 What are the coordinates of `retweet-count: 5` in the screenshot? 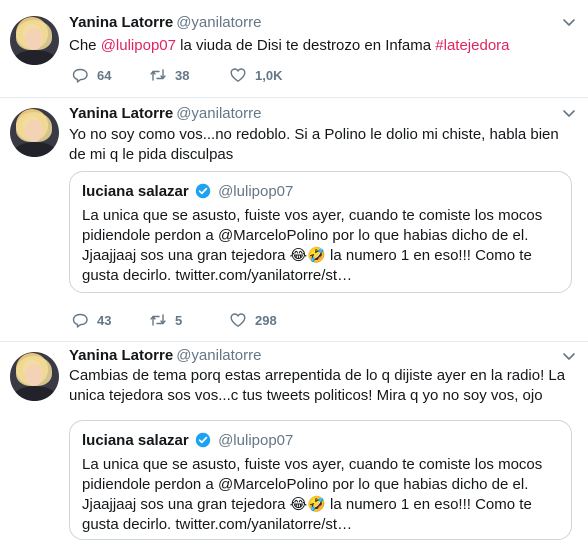 It's located at (179, 320).